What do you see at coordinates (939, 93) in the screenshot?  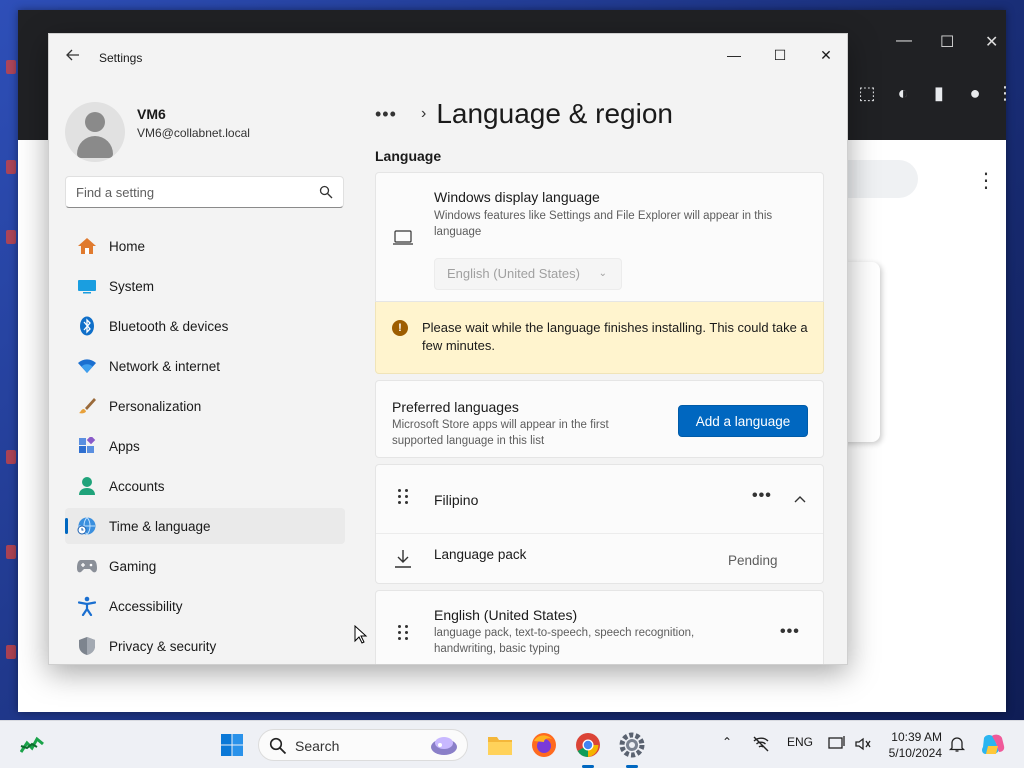 I see `side-panel-icon: ▮` at bounding box center [939, 93].